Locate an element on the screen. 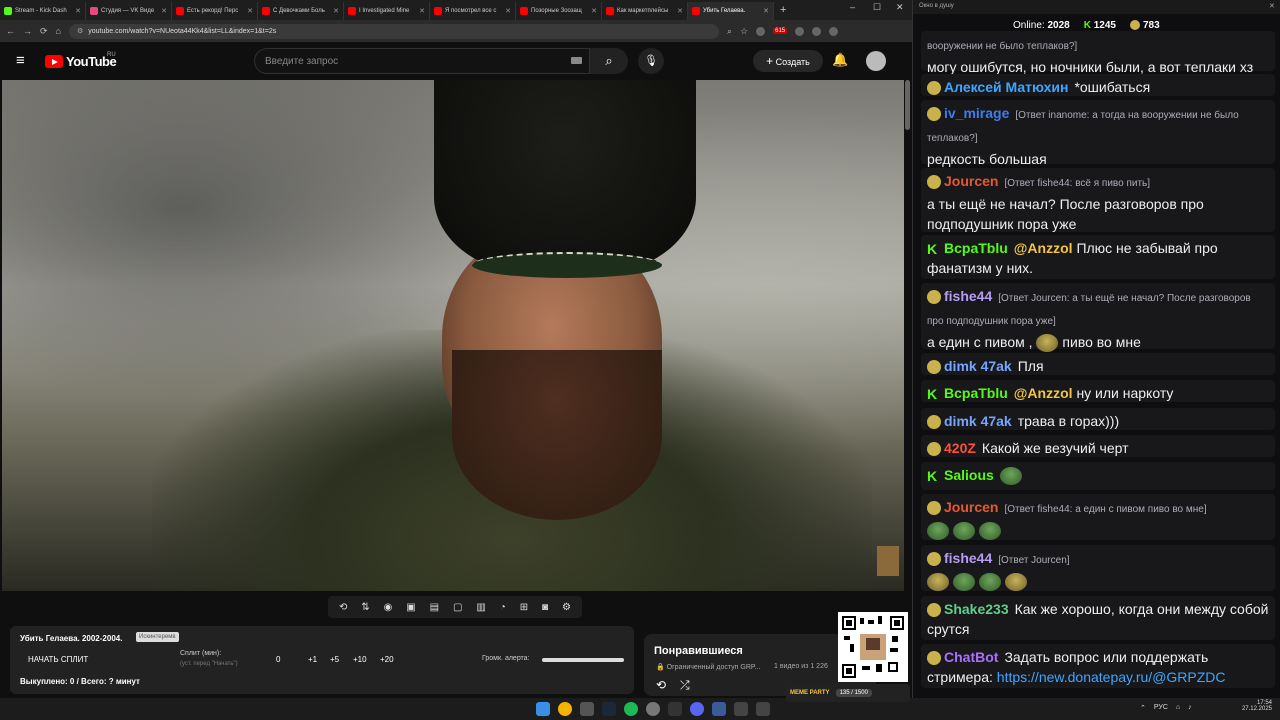 This screenshot has height=720, width=1280. youtube-logo: YouTube RU is located at coordinates (81, 60).